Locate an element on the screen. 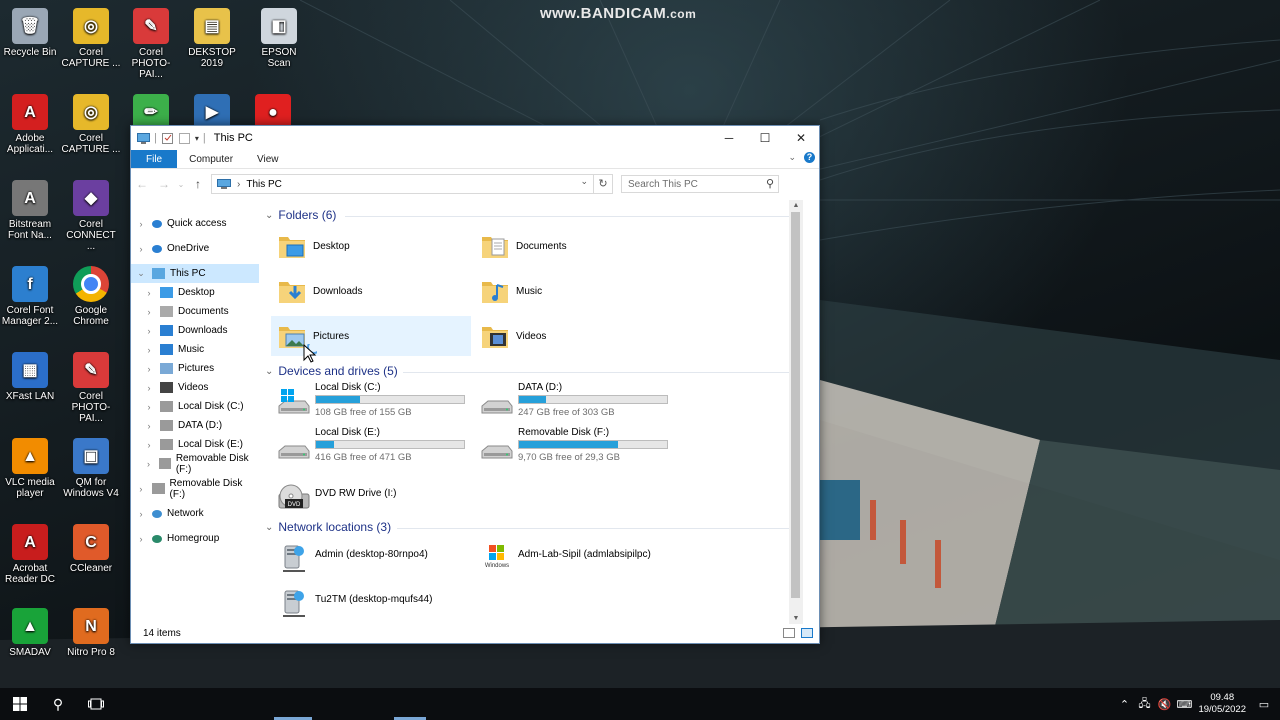 The width and height of the screenshot is (1280, 720). nav-item: › OneDrive is located at coordinates (195, 248).